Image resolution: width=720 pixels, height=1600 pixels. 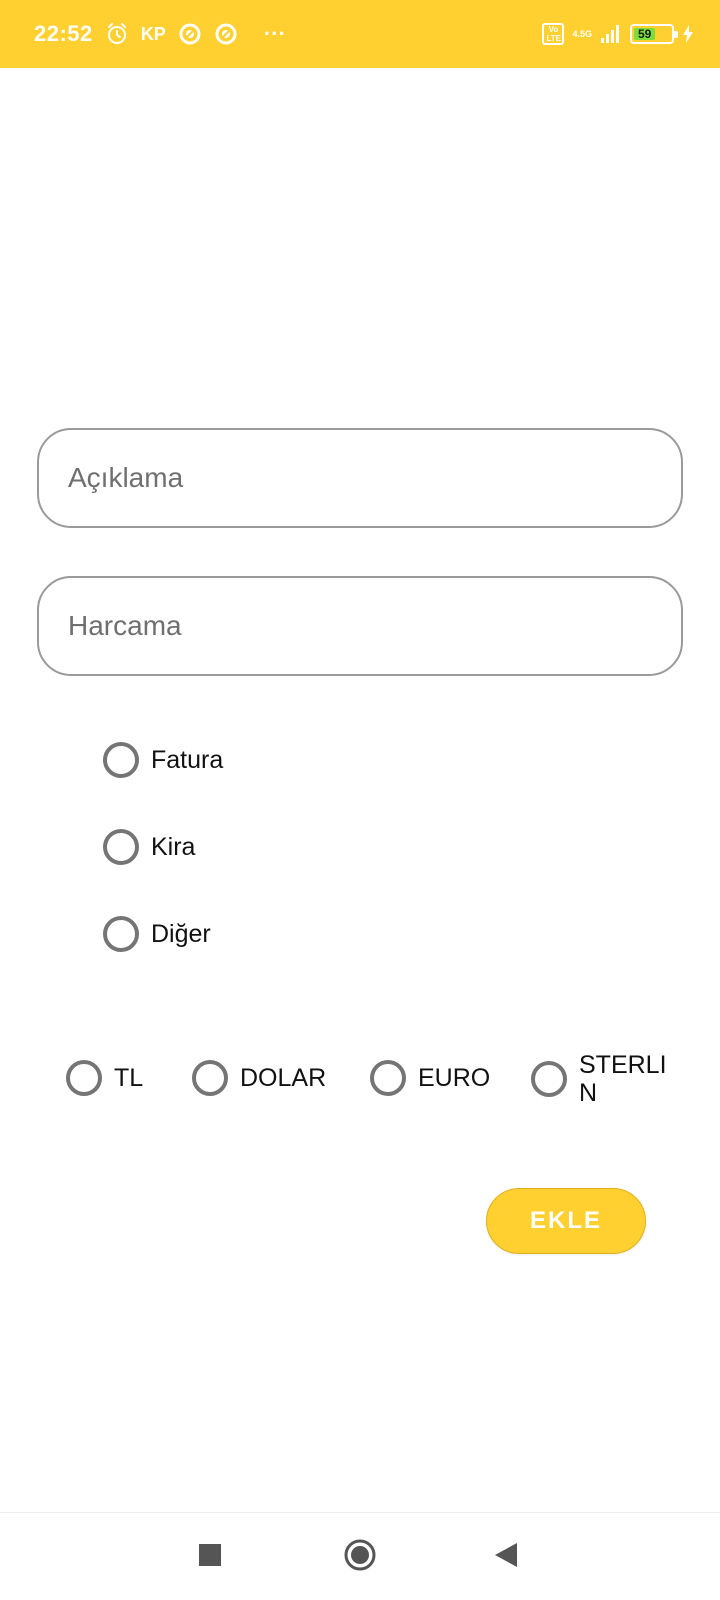 I want to click on recents-icon, so click(x=210, y=1557).